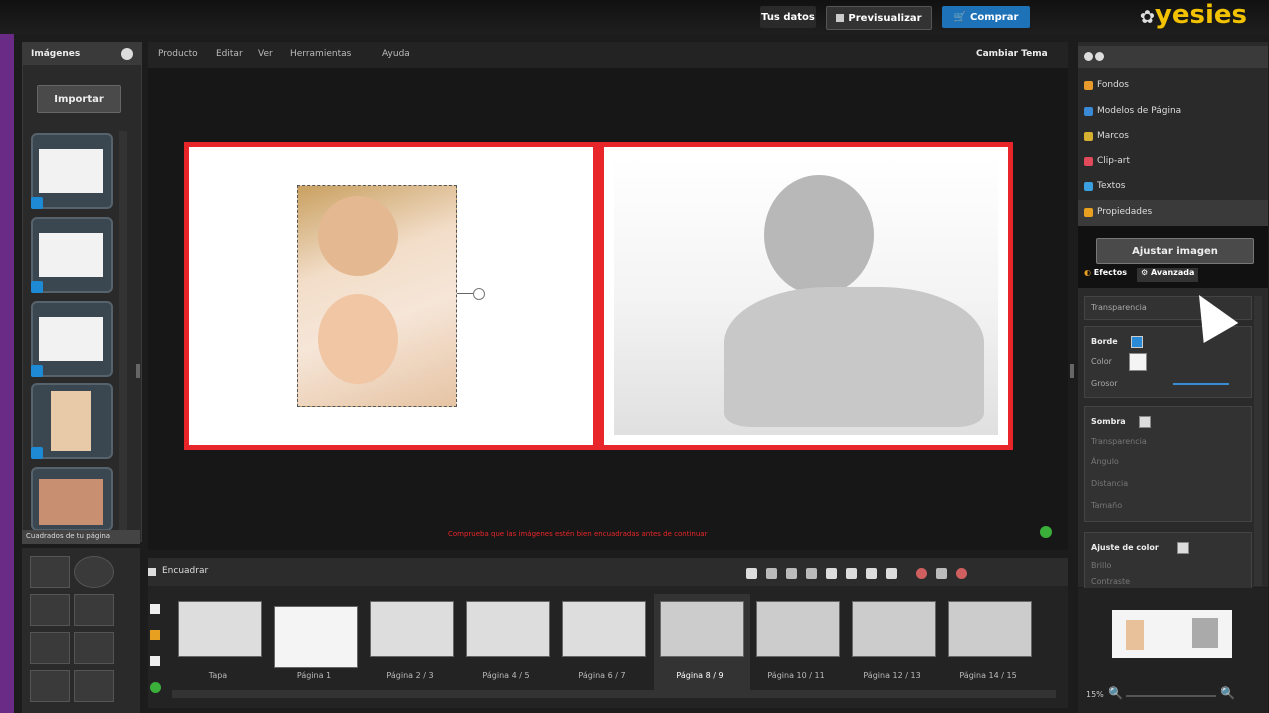 This screenshot has height=713, width=1269. Describe the element at coordinates (94, 686) in the screenshot. I see `shape-badge` at that location.